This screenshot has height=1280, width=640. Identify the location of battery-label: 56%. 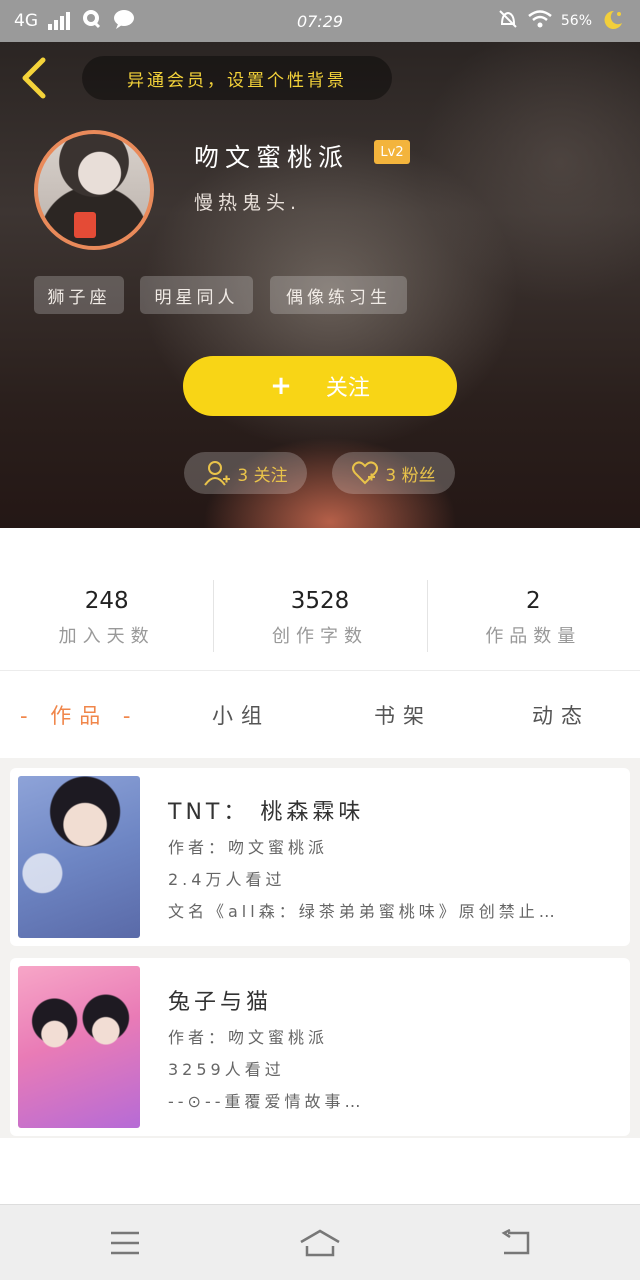
(576, 21).